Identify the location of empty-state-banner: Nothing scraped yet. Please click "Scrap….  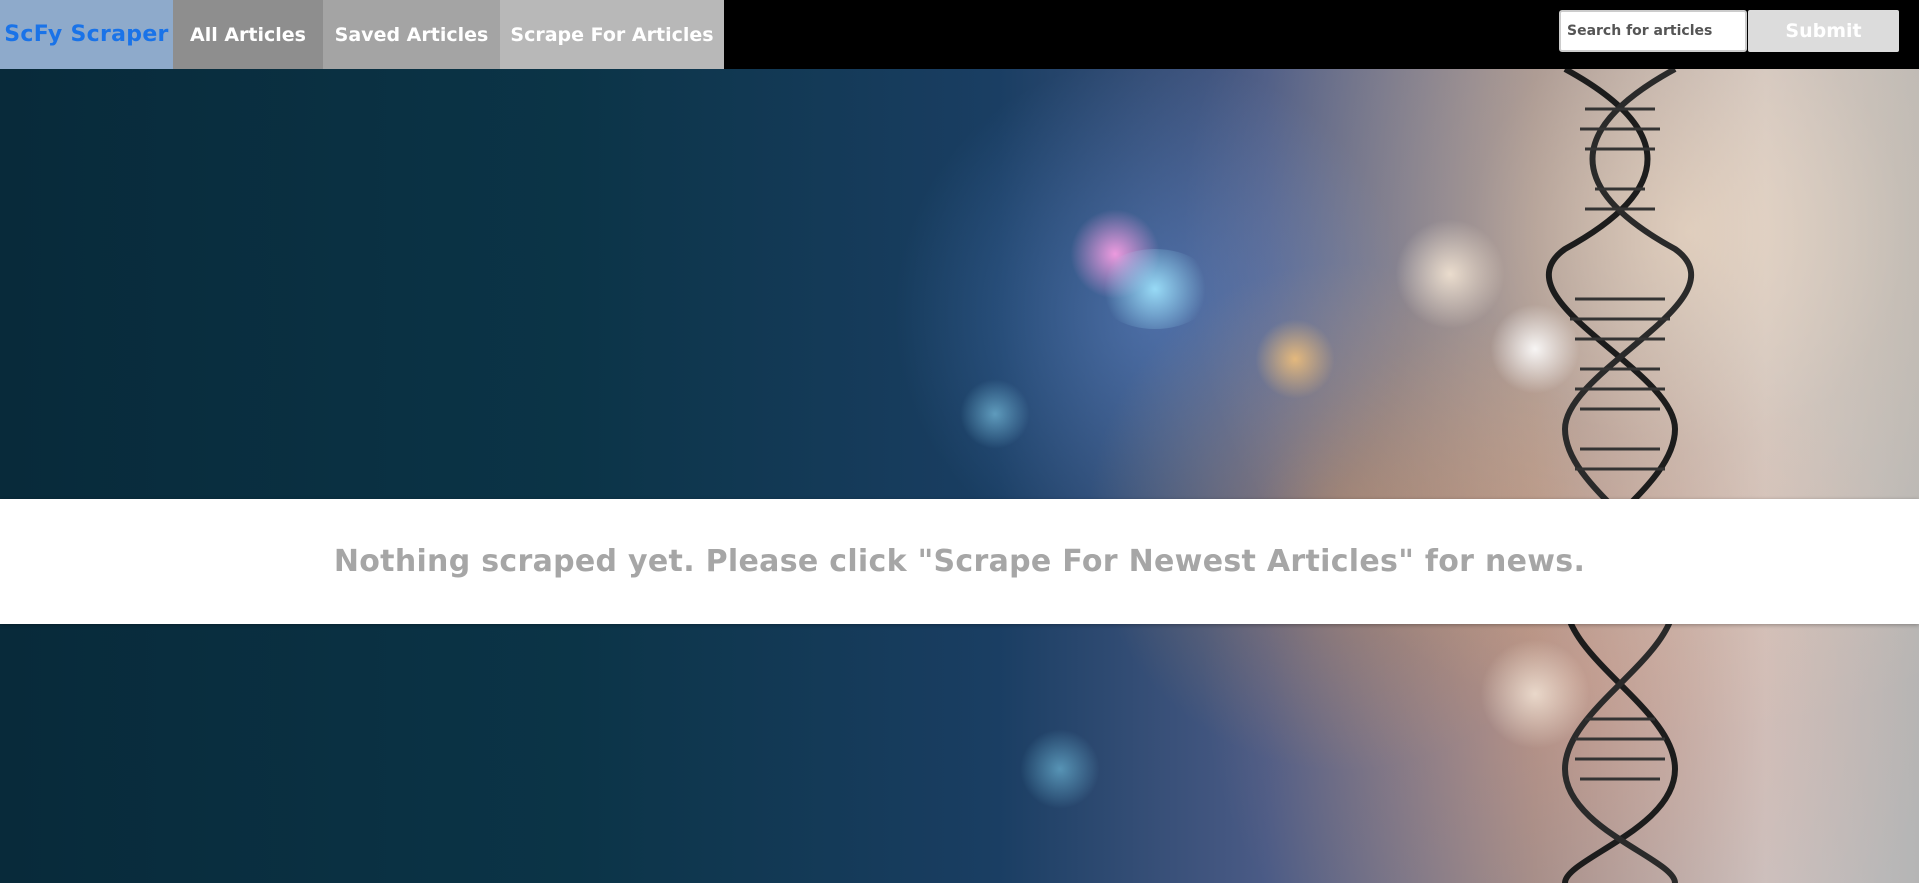
(959, 561).